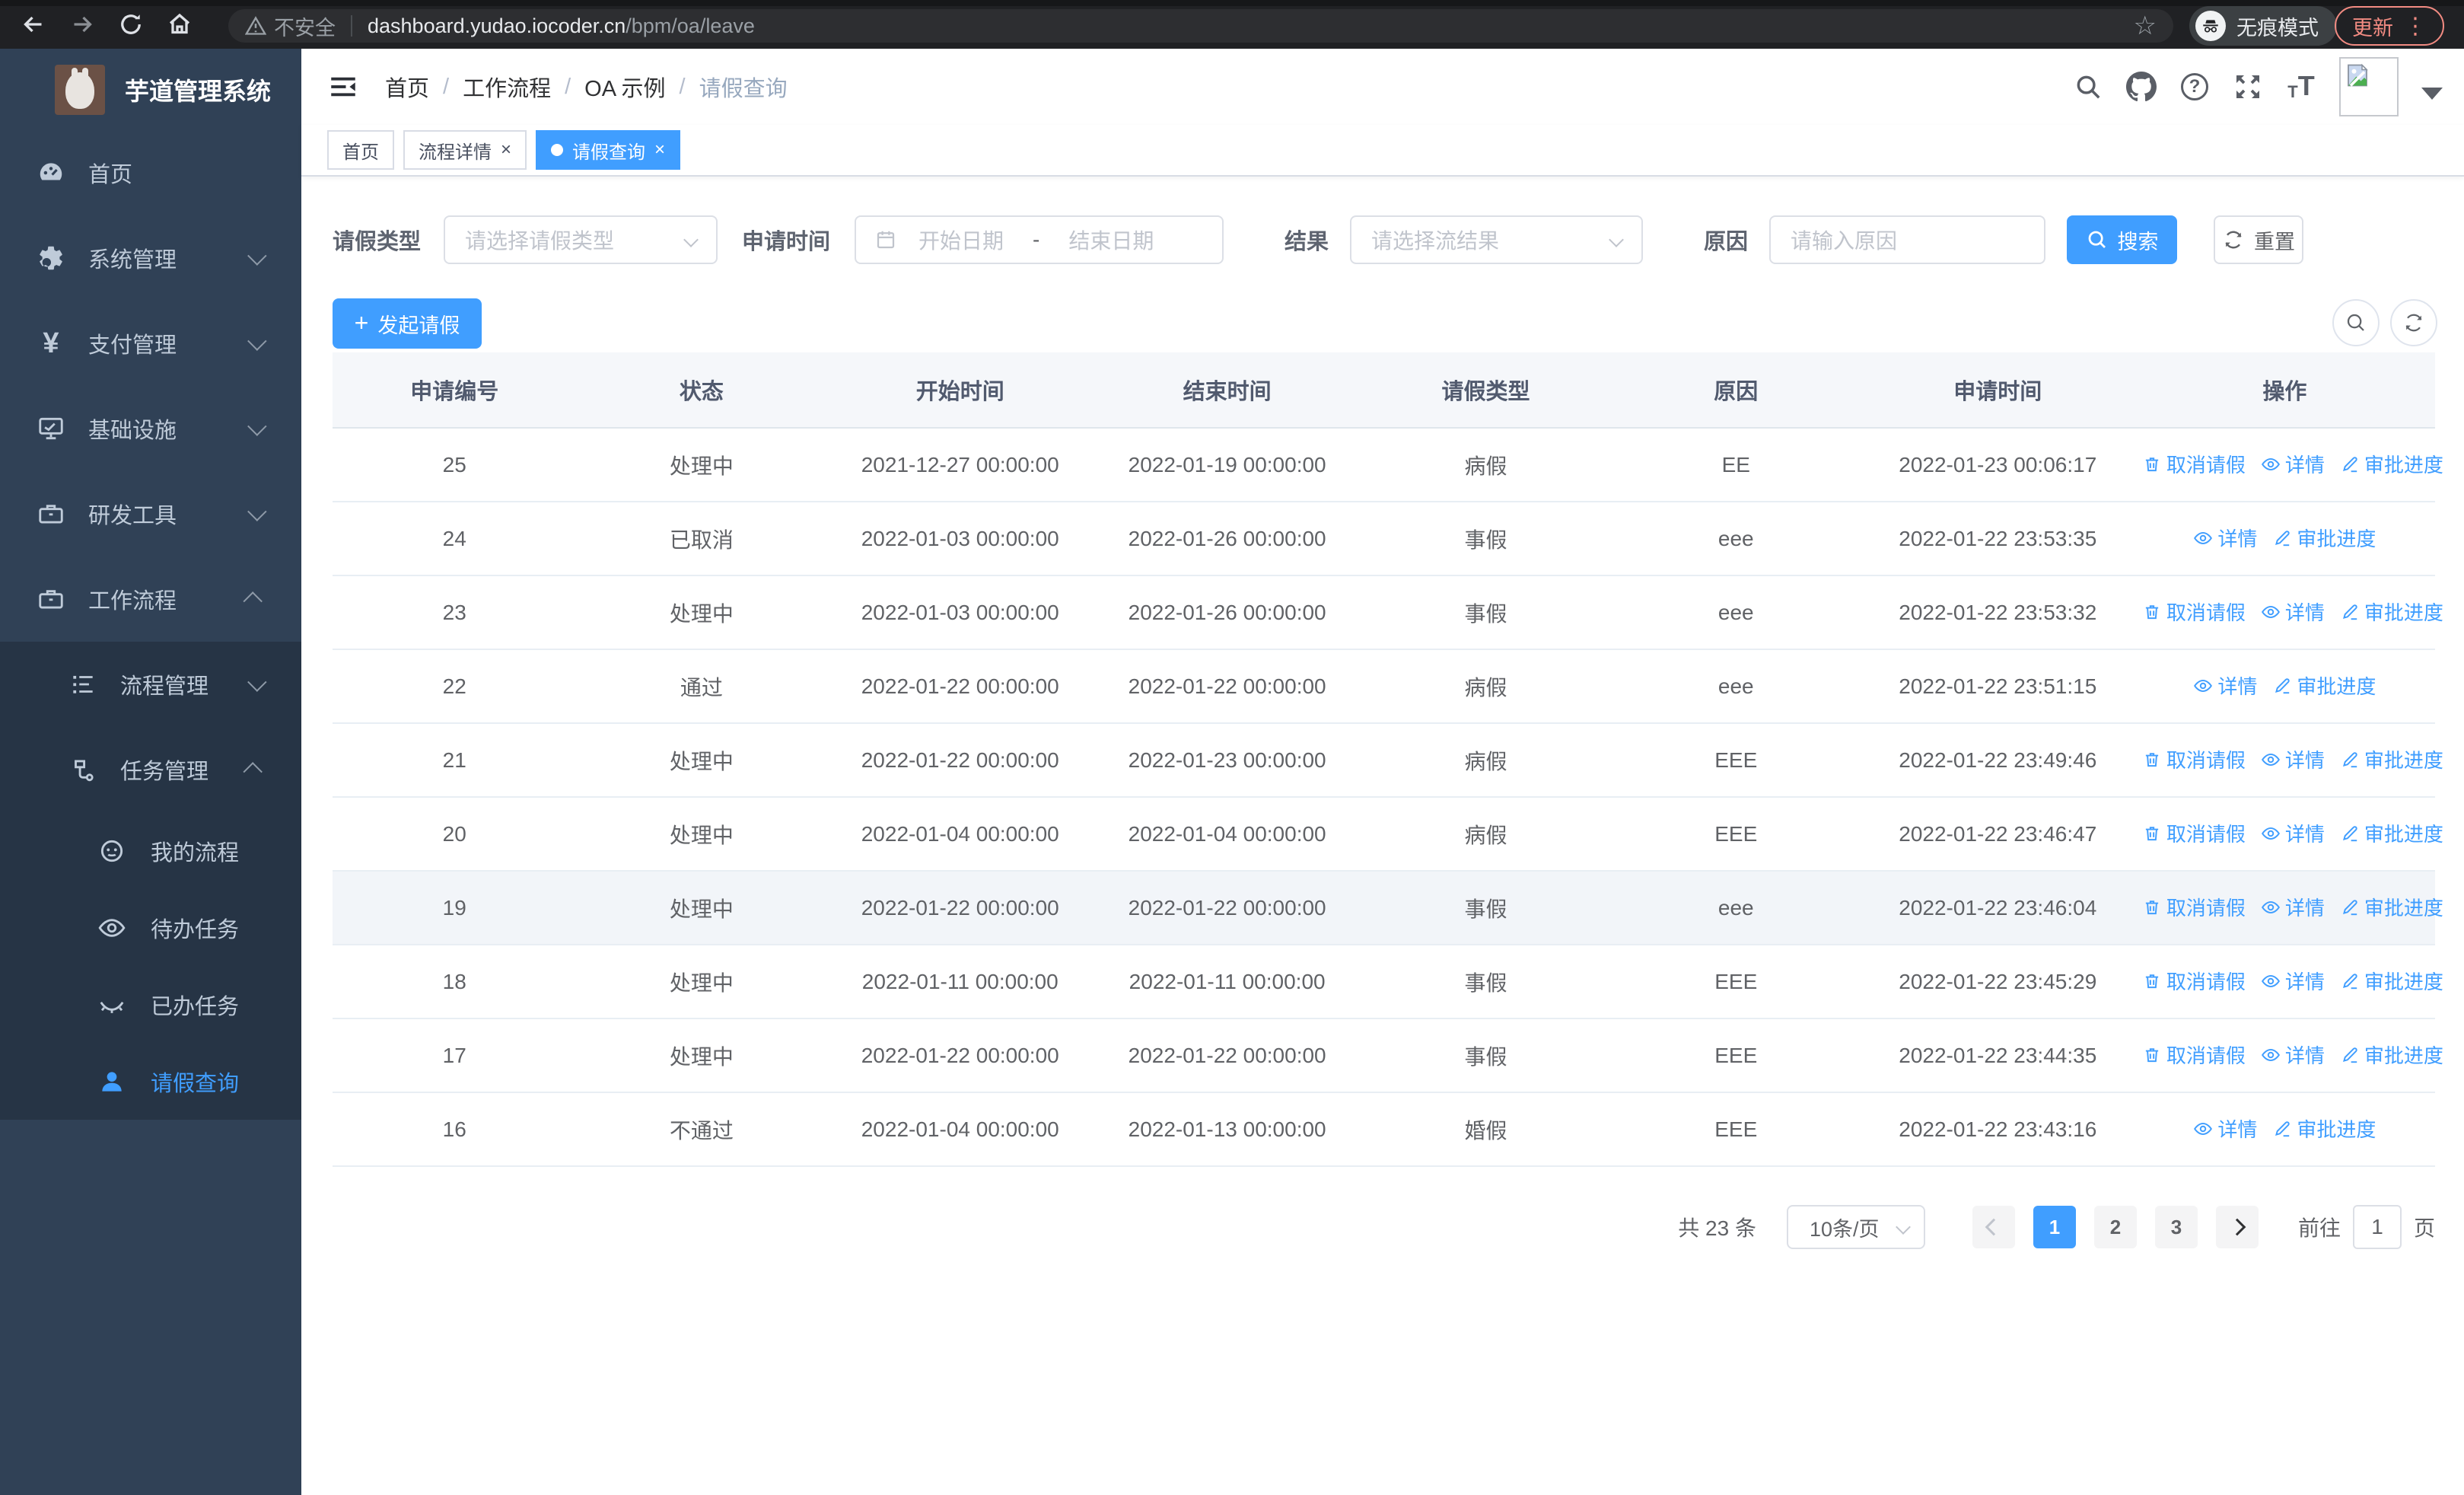 This screenshot has height=1495, width=2464. What do you see at coordinates (2115, 1227) in the screenshot?
I see `page-button-2: 2` at bounding box center [2115, 1227].